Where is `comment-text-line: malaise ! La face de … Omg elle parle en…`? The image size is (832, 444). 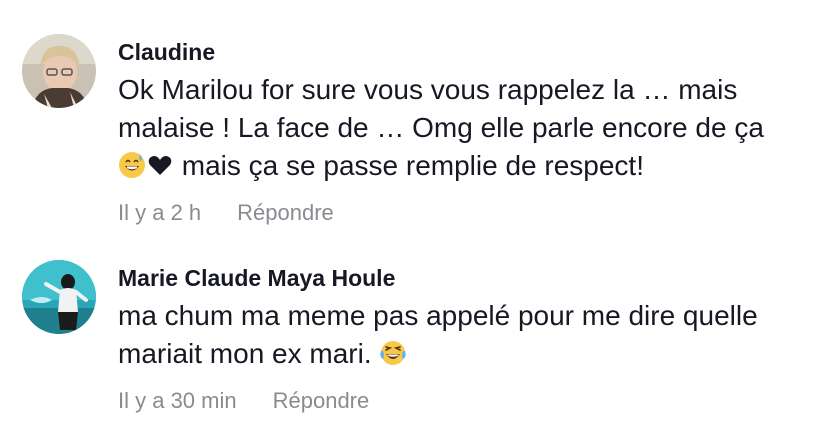
comment-text-line: malaise ! La face de … Omg elle parle en… is located at coordinates (441, 127).